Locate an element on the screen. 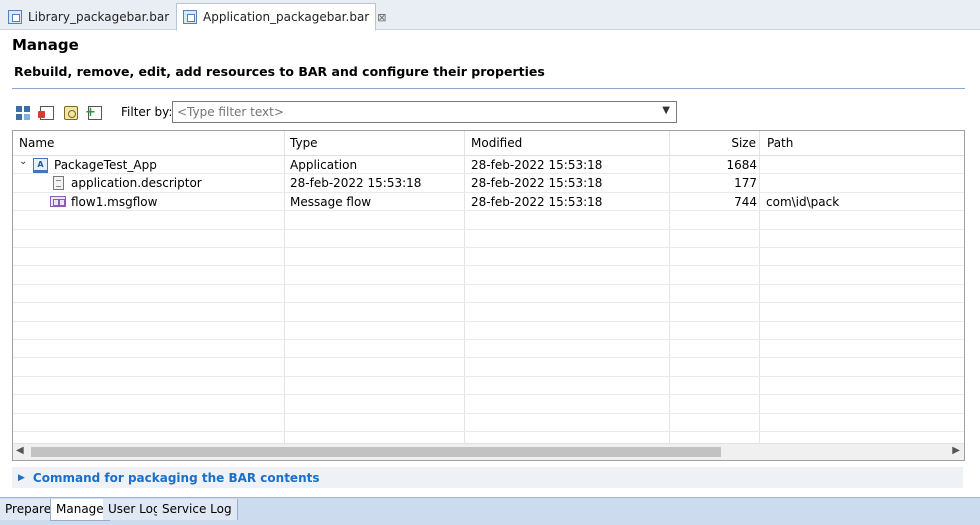  tab-service-log: Service Log is located at coordinates (197, 509).